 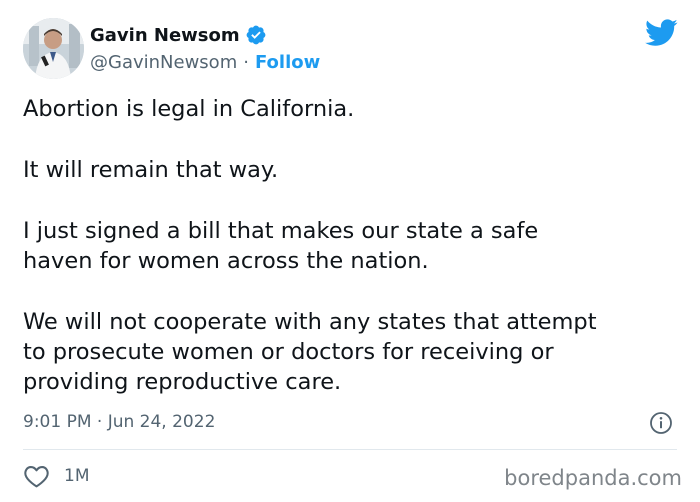 I want to click on avatar-image, so click(x=53, y=48).